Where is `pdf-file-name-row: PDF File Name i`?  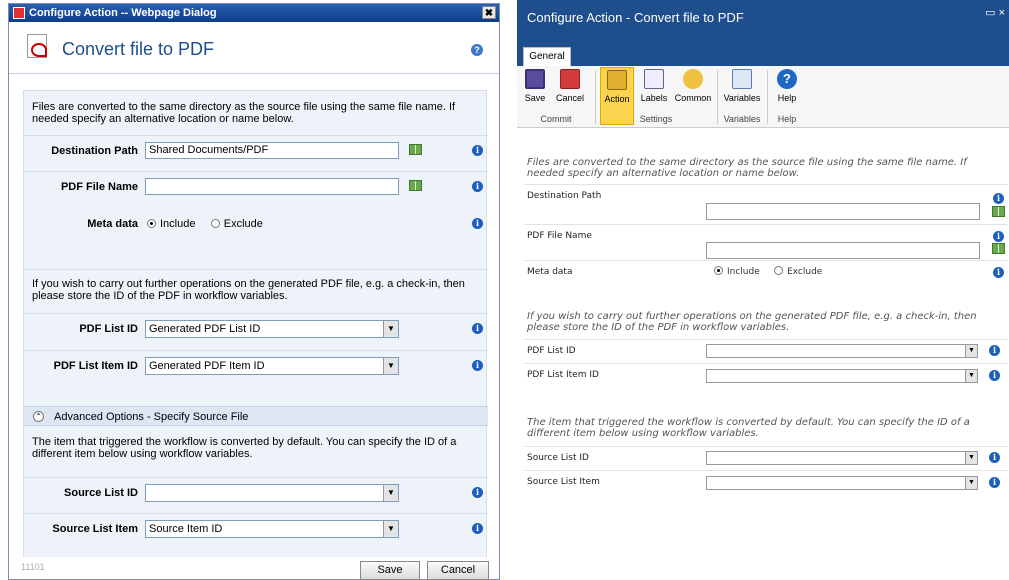 pdf-file-name-row: PDF File Name i is located at coordinates (256, 186).